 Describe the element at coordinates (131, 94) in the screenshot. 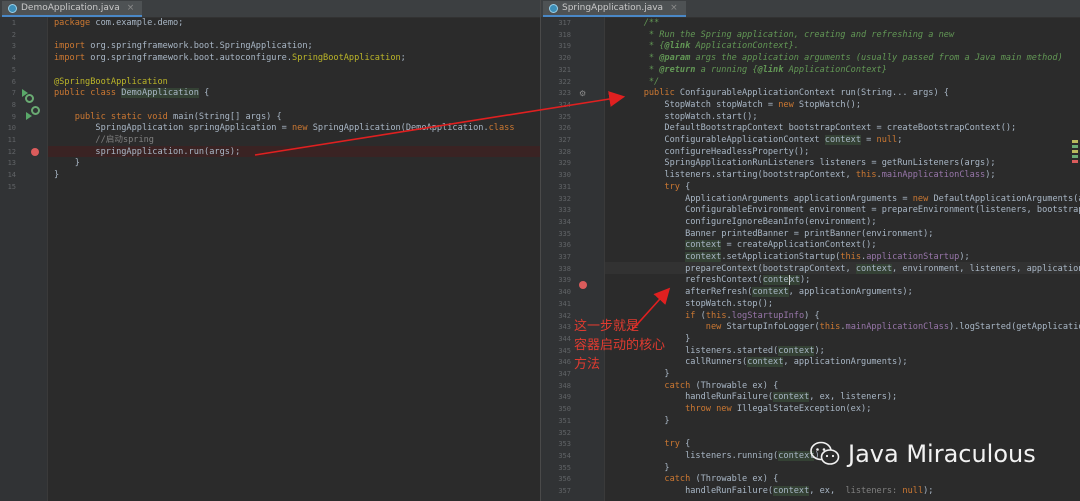

I see `code-line: public class DemoApplication {` at that location.